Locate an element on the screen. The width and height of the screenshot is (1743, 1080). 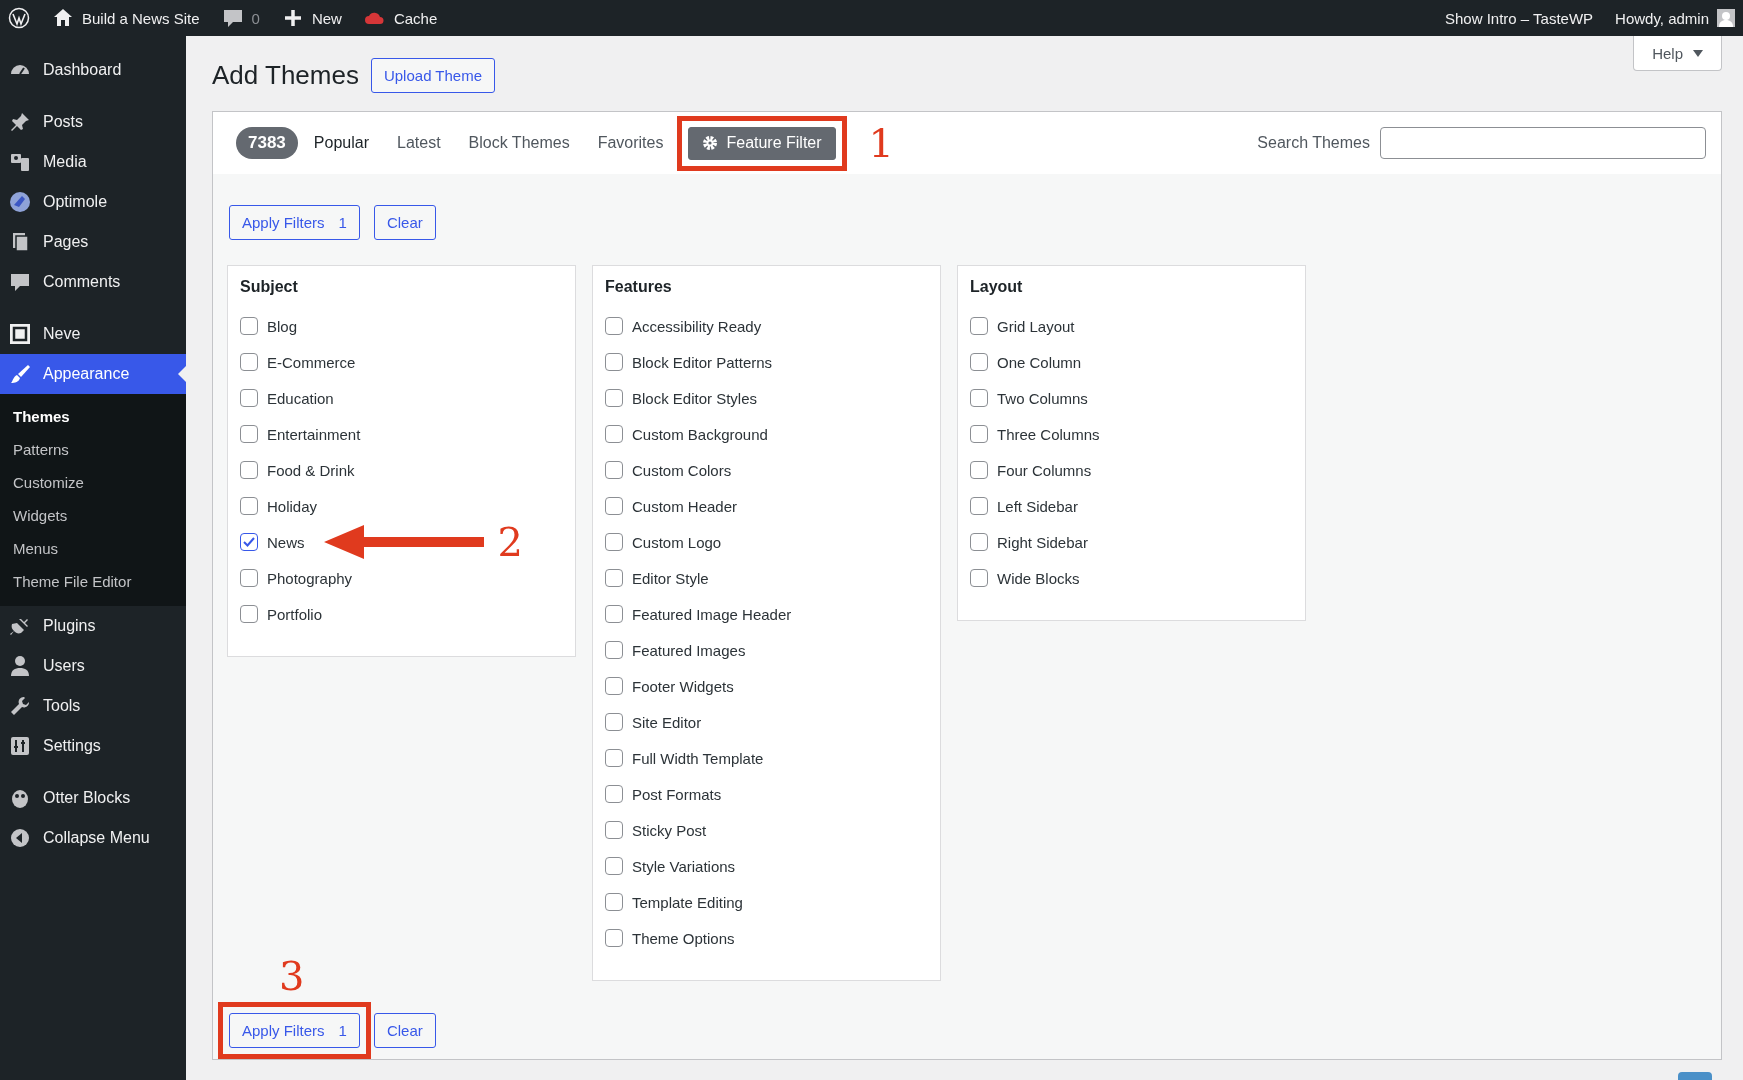
filter-tab: Block Themes is located at coordinates (519, 143).